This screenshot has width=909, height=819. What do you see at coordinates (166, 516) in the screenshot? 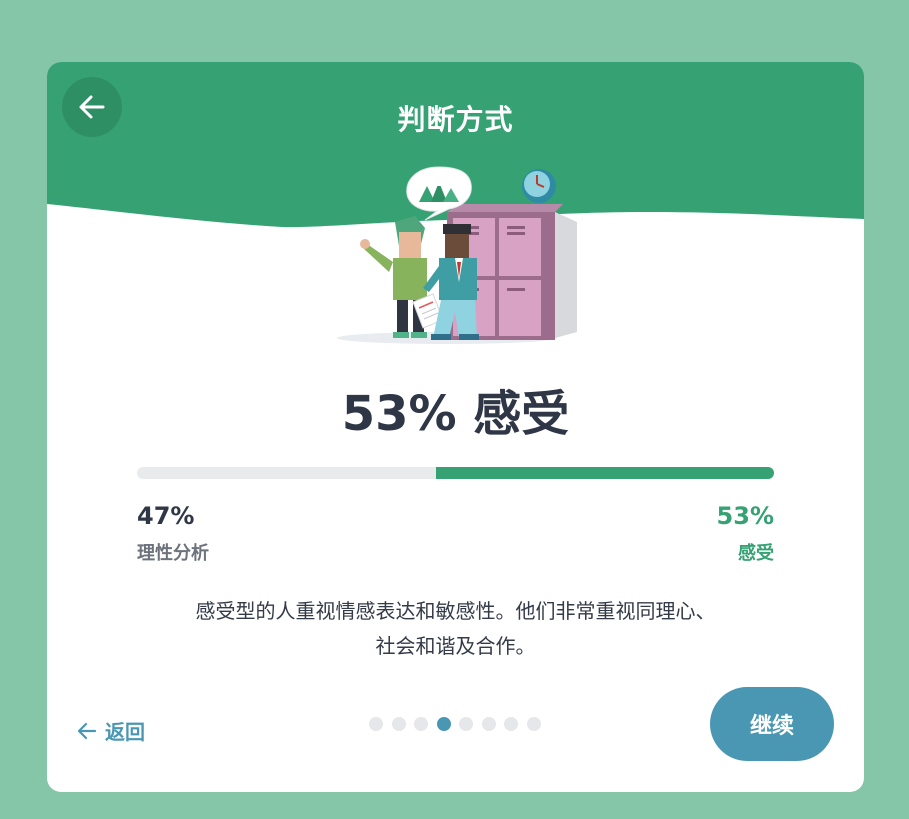
I see `thinking-percent: 47%` at bounding box center [166, 516].